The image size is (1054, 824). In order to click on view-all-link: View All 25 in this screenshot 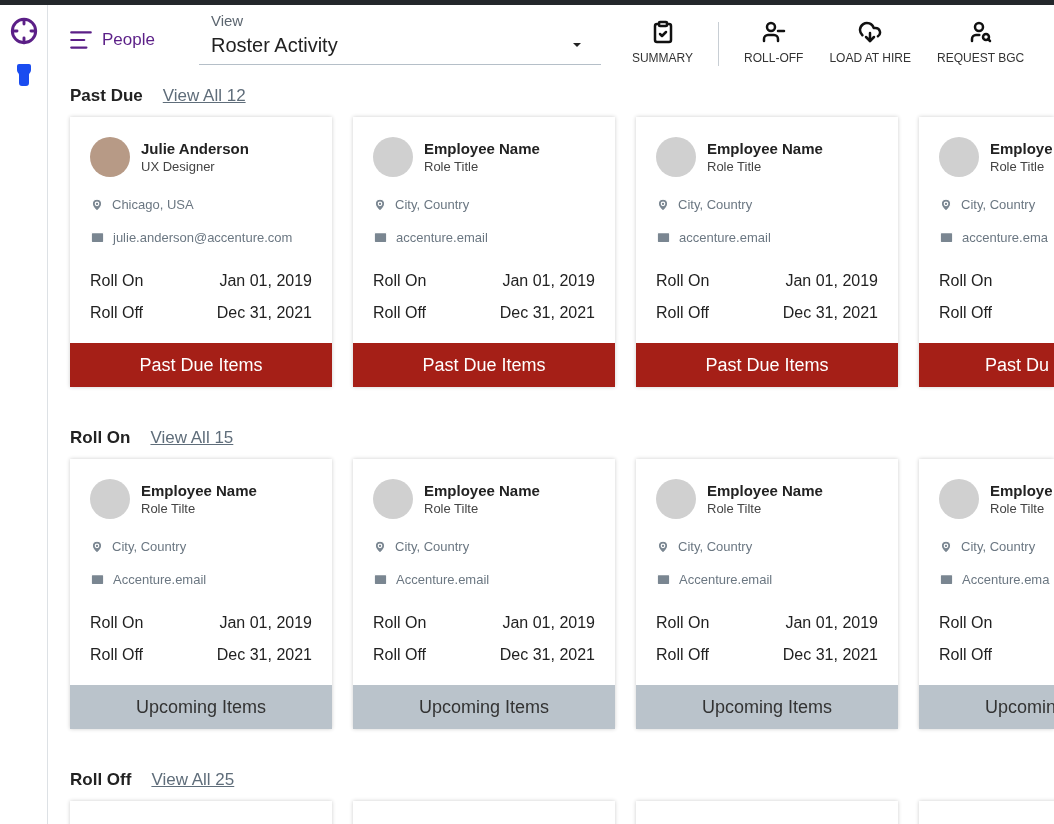, I will do `click(193, 780)`.